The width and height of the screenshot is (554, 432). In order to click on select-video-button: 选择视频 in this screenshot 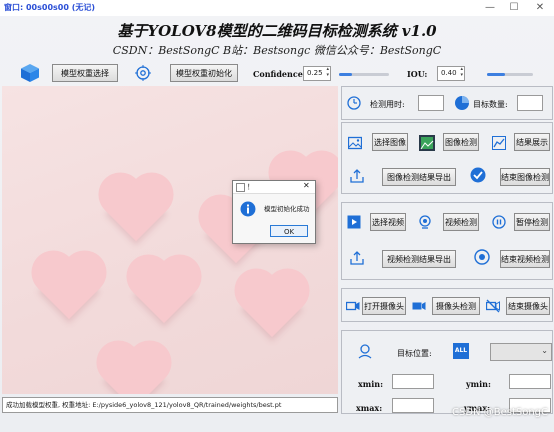, I will do `click(388, 222)`.